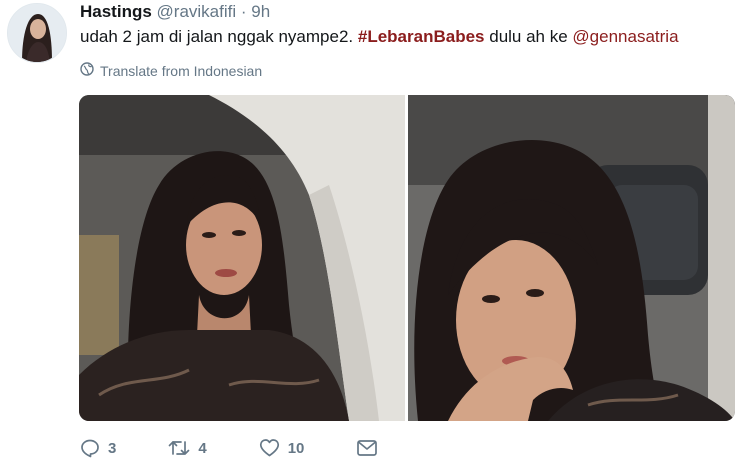 This screenshot has height=475, width=750. Describe the element at coordinates (217, 36) in the screenshot. I see `tweet-text-part: udah 2 jam di jalan nggak nyampe2.` at that location.